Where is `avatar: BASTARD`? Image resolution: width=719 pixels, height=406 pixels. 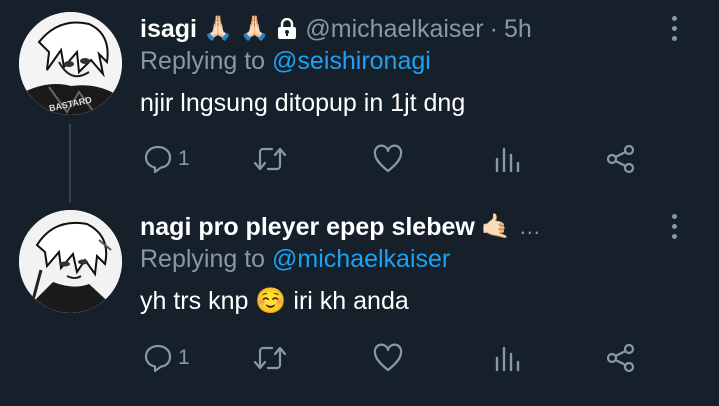 avatar: BASTARD is located at coordinates (70, 63).